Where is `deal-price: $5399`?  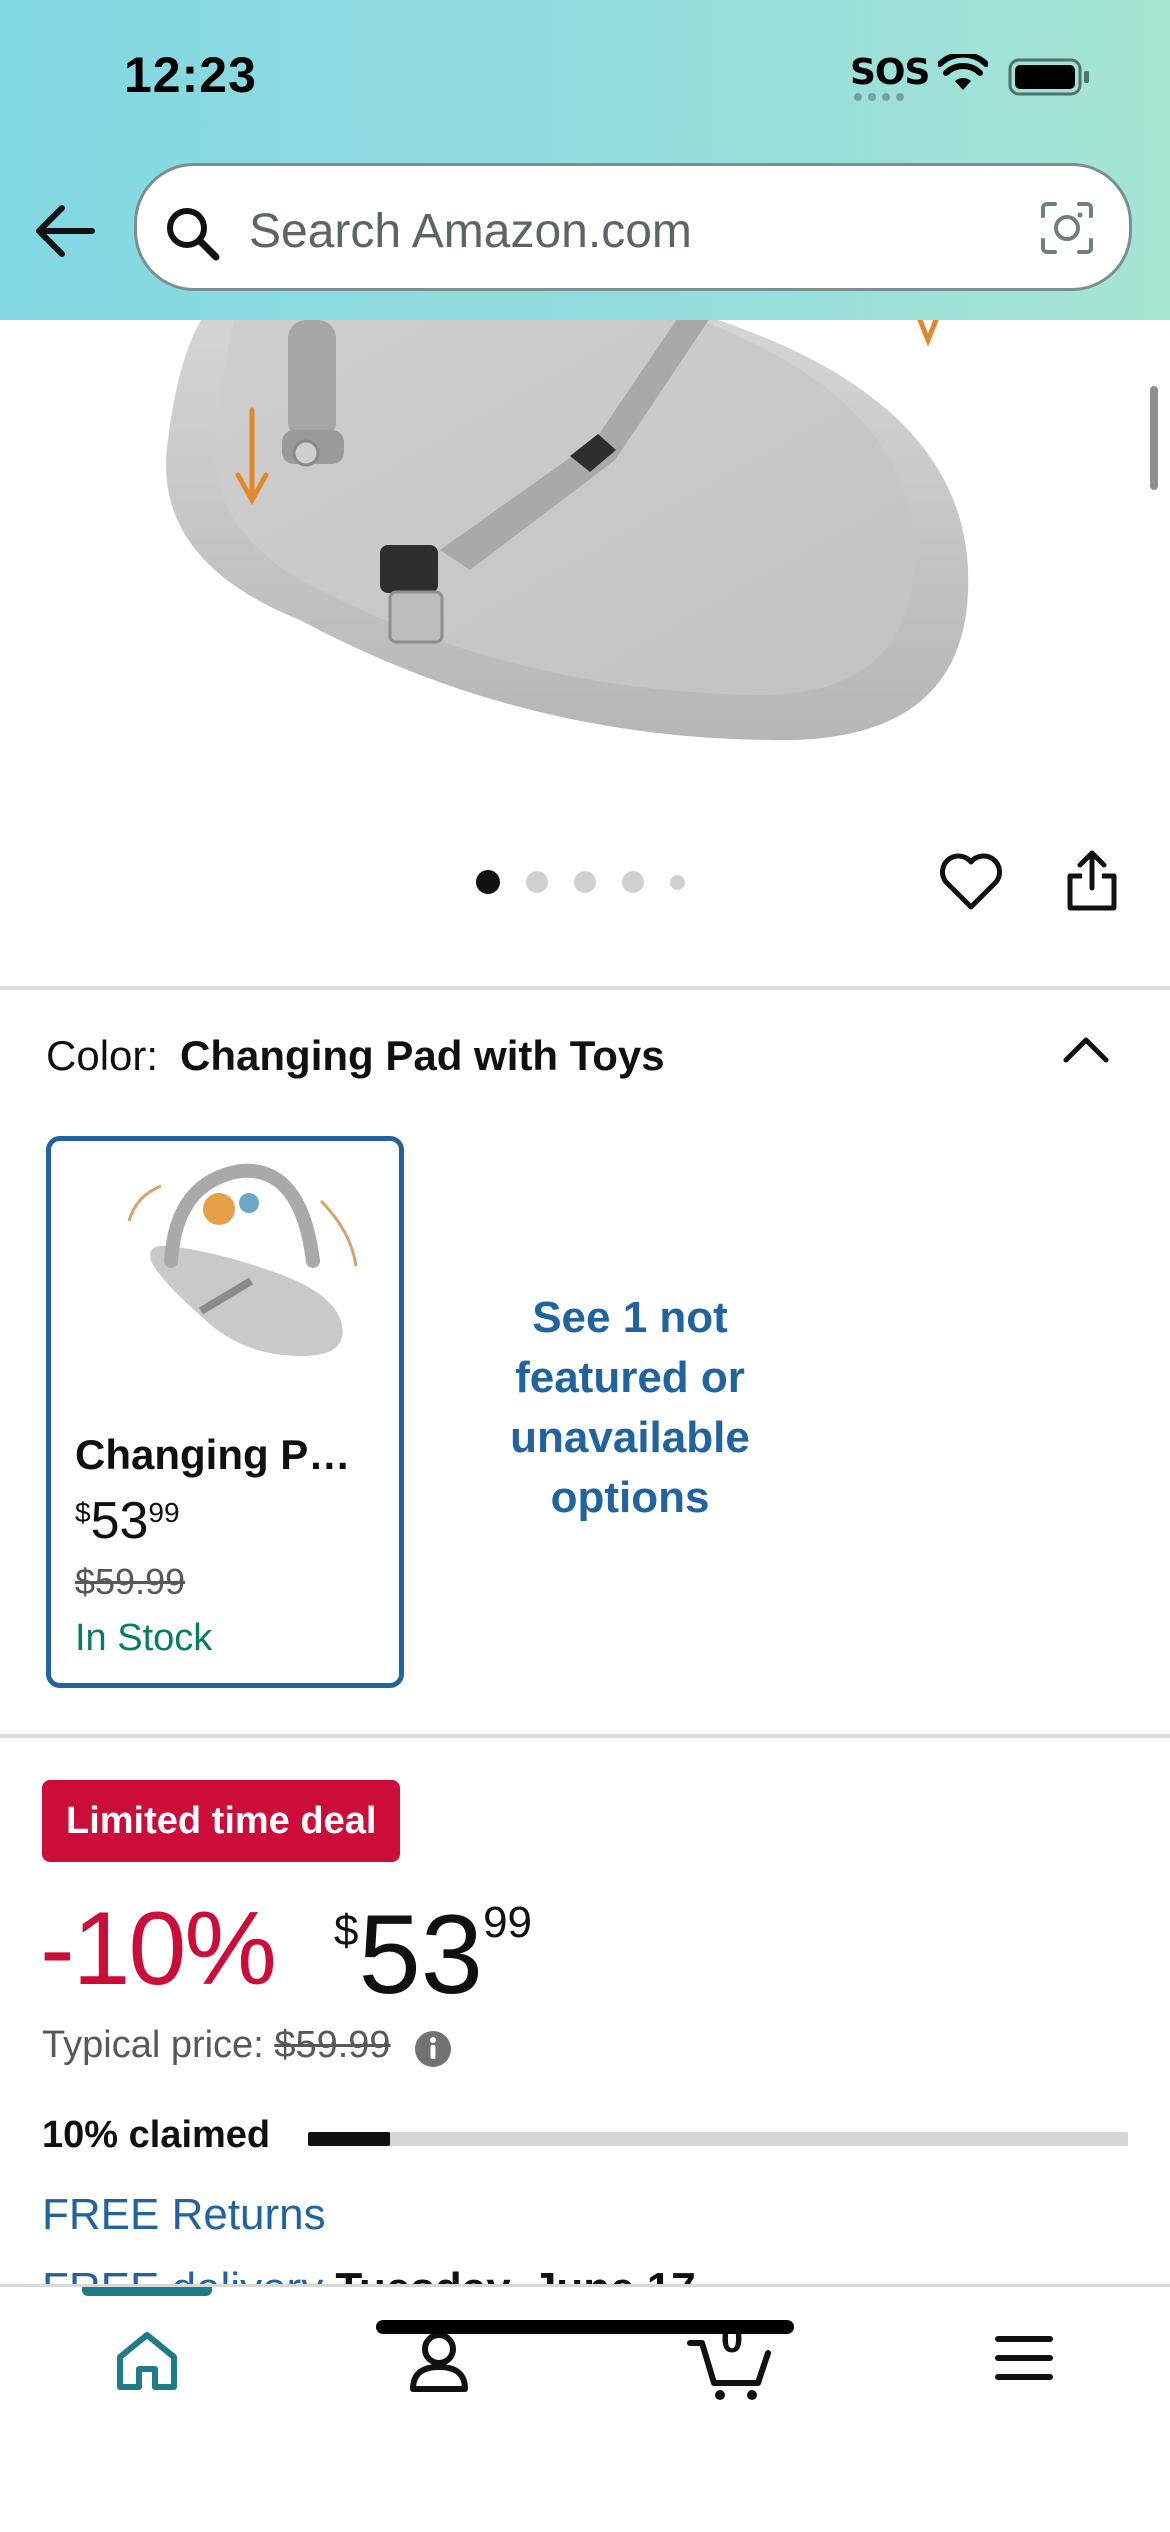
deal-price: $5399 is located at coordinates (433, 1954).